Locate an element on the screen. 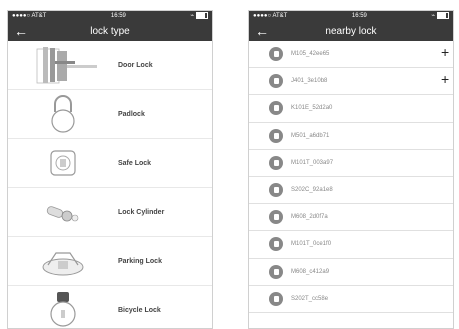 The height and width of the screenshot is (329, 459). device-name: S202C_92a1e8 is located at coordinates (312, 190).